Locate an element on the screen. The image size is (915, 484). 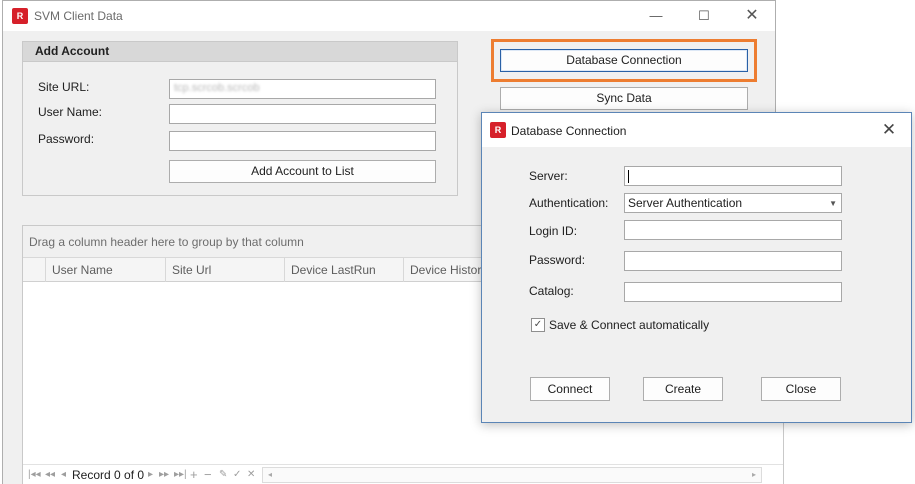
login-id-label: Login ID: is located at coordinates (553, 231).